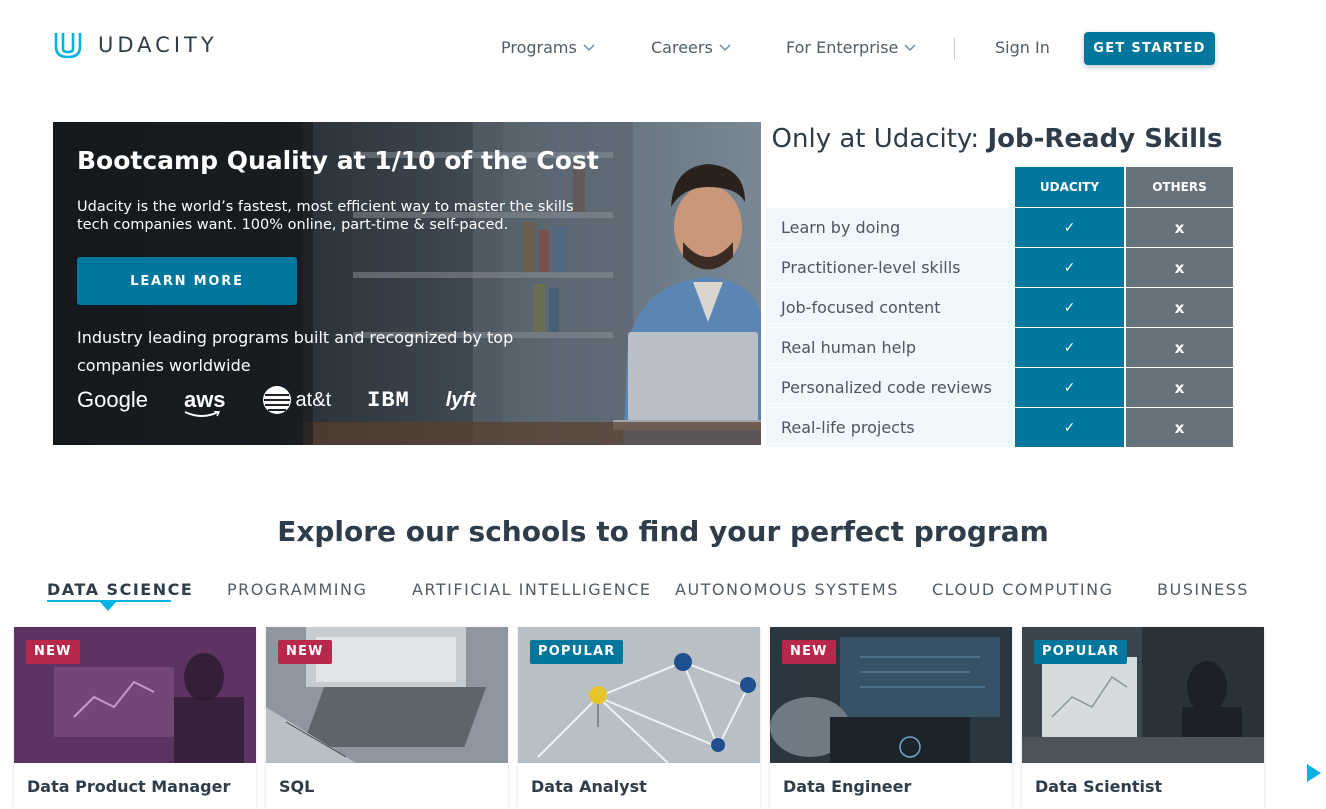  I want to click on get-started-button: GET STARTED, so click(1149, 48).